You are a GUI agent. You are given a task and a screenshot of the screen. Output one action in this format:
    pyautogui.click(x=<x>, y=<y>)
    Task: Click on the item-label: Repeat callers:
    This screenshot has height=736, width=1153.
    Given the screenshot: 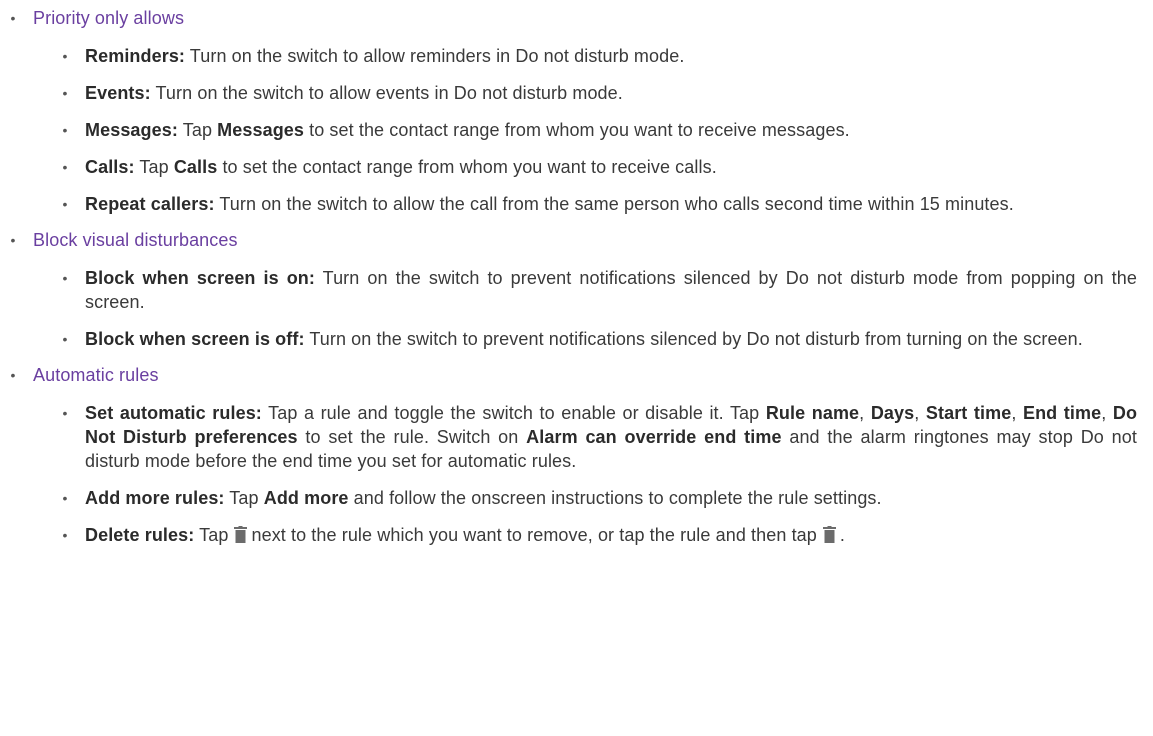 What is the action you would take?
    pyautogui.click(x=150, y=204)
    